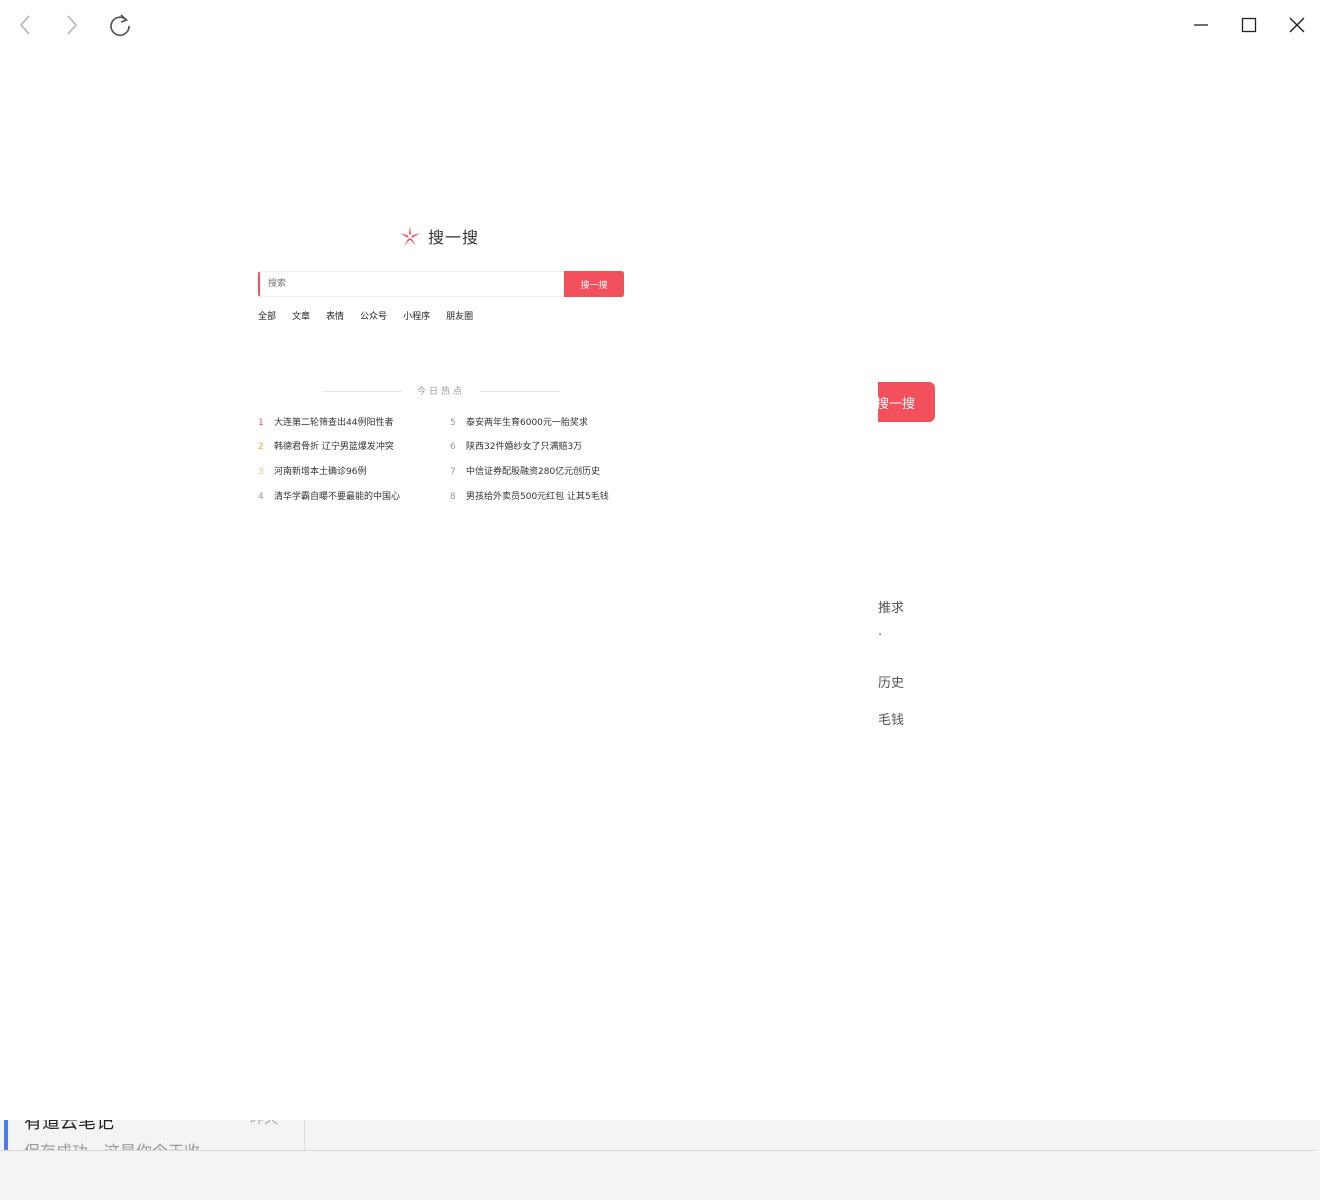 This screenshot has height=1200, width=1320. What do you see at coordinates (459, 315) in the screenshot?
I see `tab-moments: 朋友圈` at bounding box center [459, 315].